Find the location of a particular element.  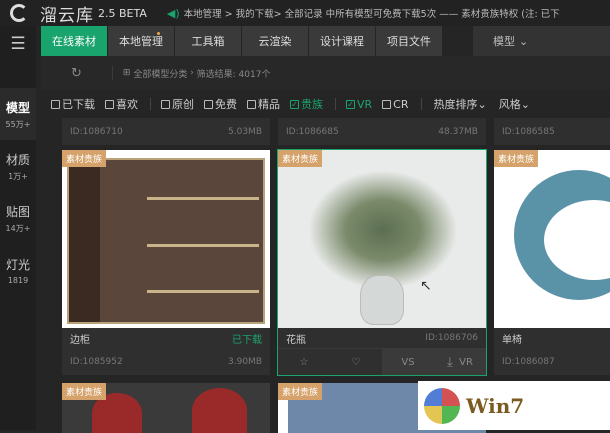

filter-liked: 喜欢 is located at coordinates (121, 104).